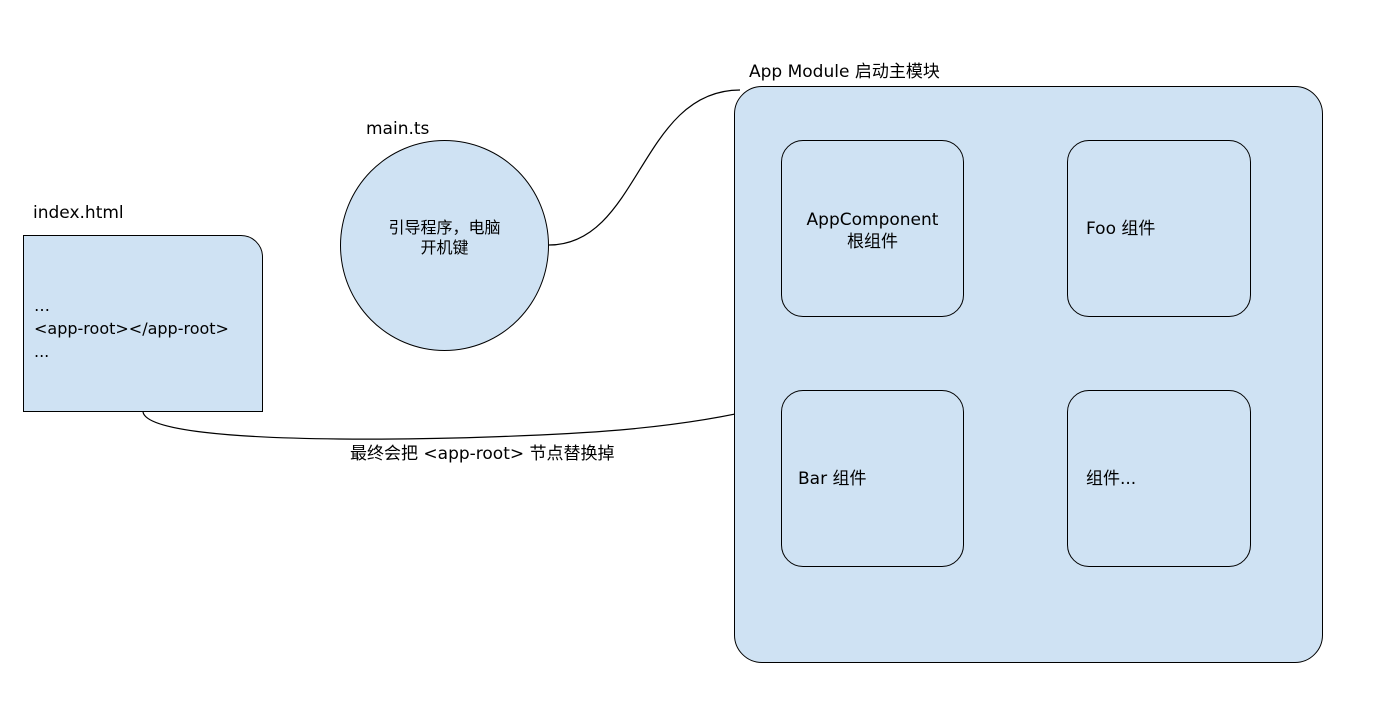  I want to click on index-file-title: index.html, so click(78, 213).